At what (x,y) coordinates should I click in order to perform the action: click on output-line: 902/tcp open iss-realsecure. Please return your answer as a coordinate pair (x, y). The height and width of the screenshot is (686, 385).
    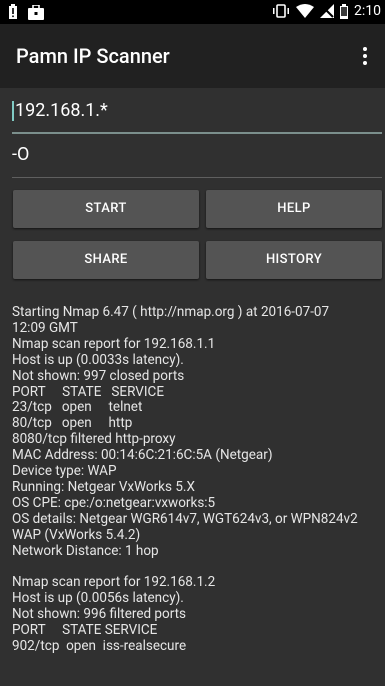
    Looking at the image, I should click on (99, 646).